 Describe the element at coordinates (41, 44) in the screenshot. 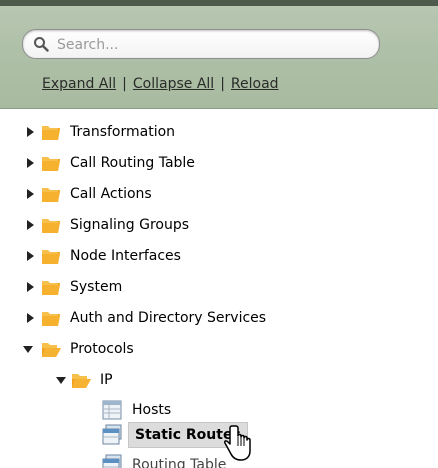

I see `search-icon` at that location.